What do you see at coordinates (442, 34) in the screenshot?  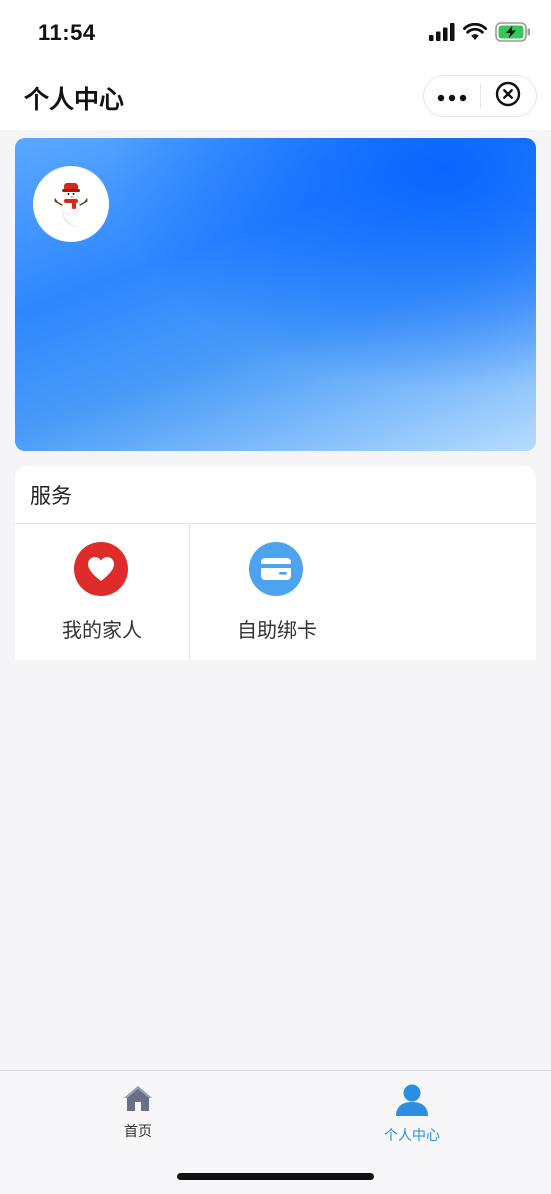 I see `signal-icon` at bounding box center [442, 34].